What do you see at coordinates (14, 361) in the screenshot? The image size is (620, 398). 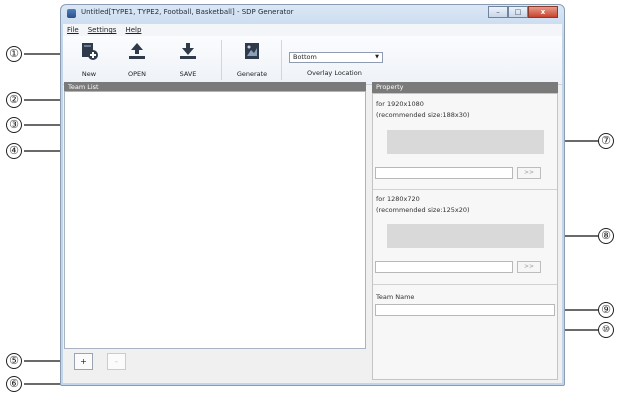 I see `callout-5: ⑤` at bounding box center [14, 361].